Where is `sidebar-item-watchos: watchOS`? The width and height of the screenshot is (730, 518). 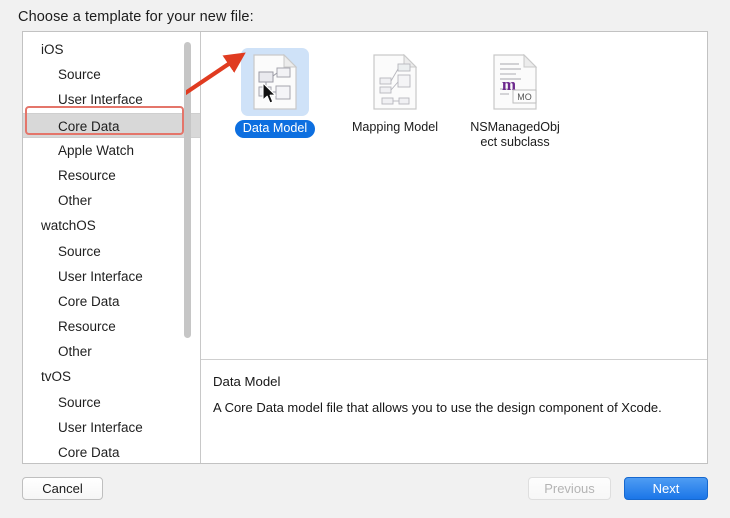
sidebar-item-watchos: watchOS is located at coordinates (111, 225).